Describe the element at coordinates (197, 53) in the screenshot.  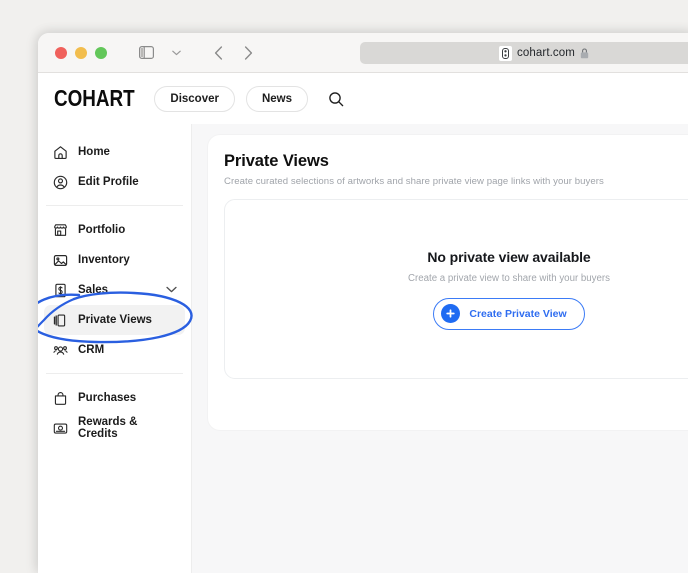
I see `browser-toolbar` at that location.